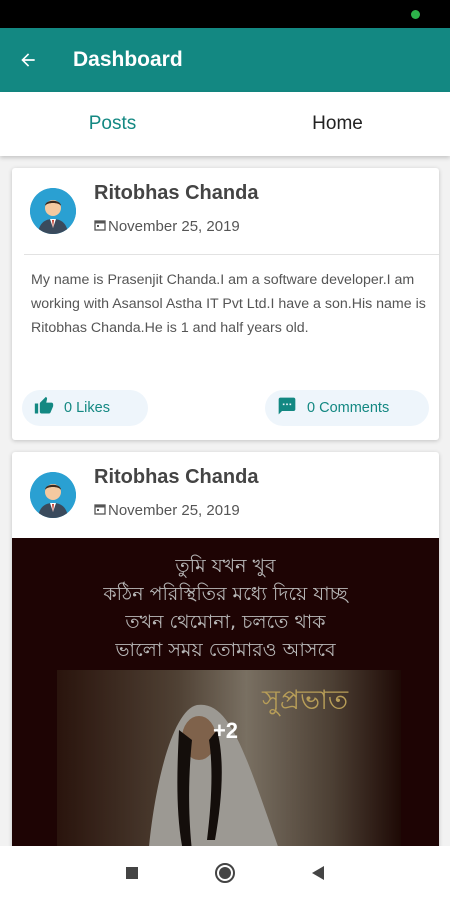 The height and width of the screenshot is (900, 450). I want to click on likes-count: 0 Likes, so click(87, 408).